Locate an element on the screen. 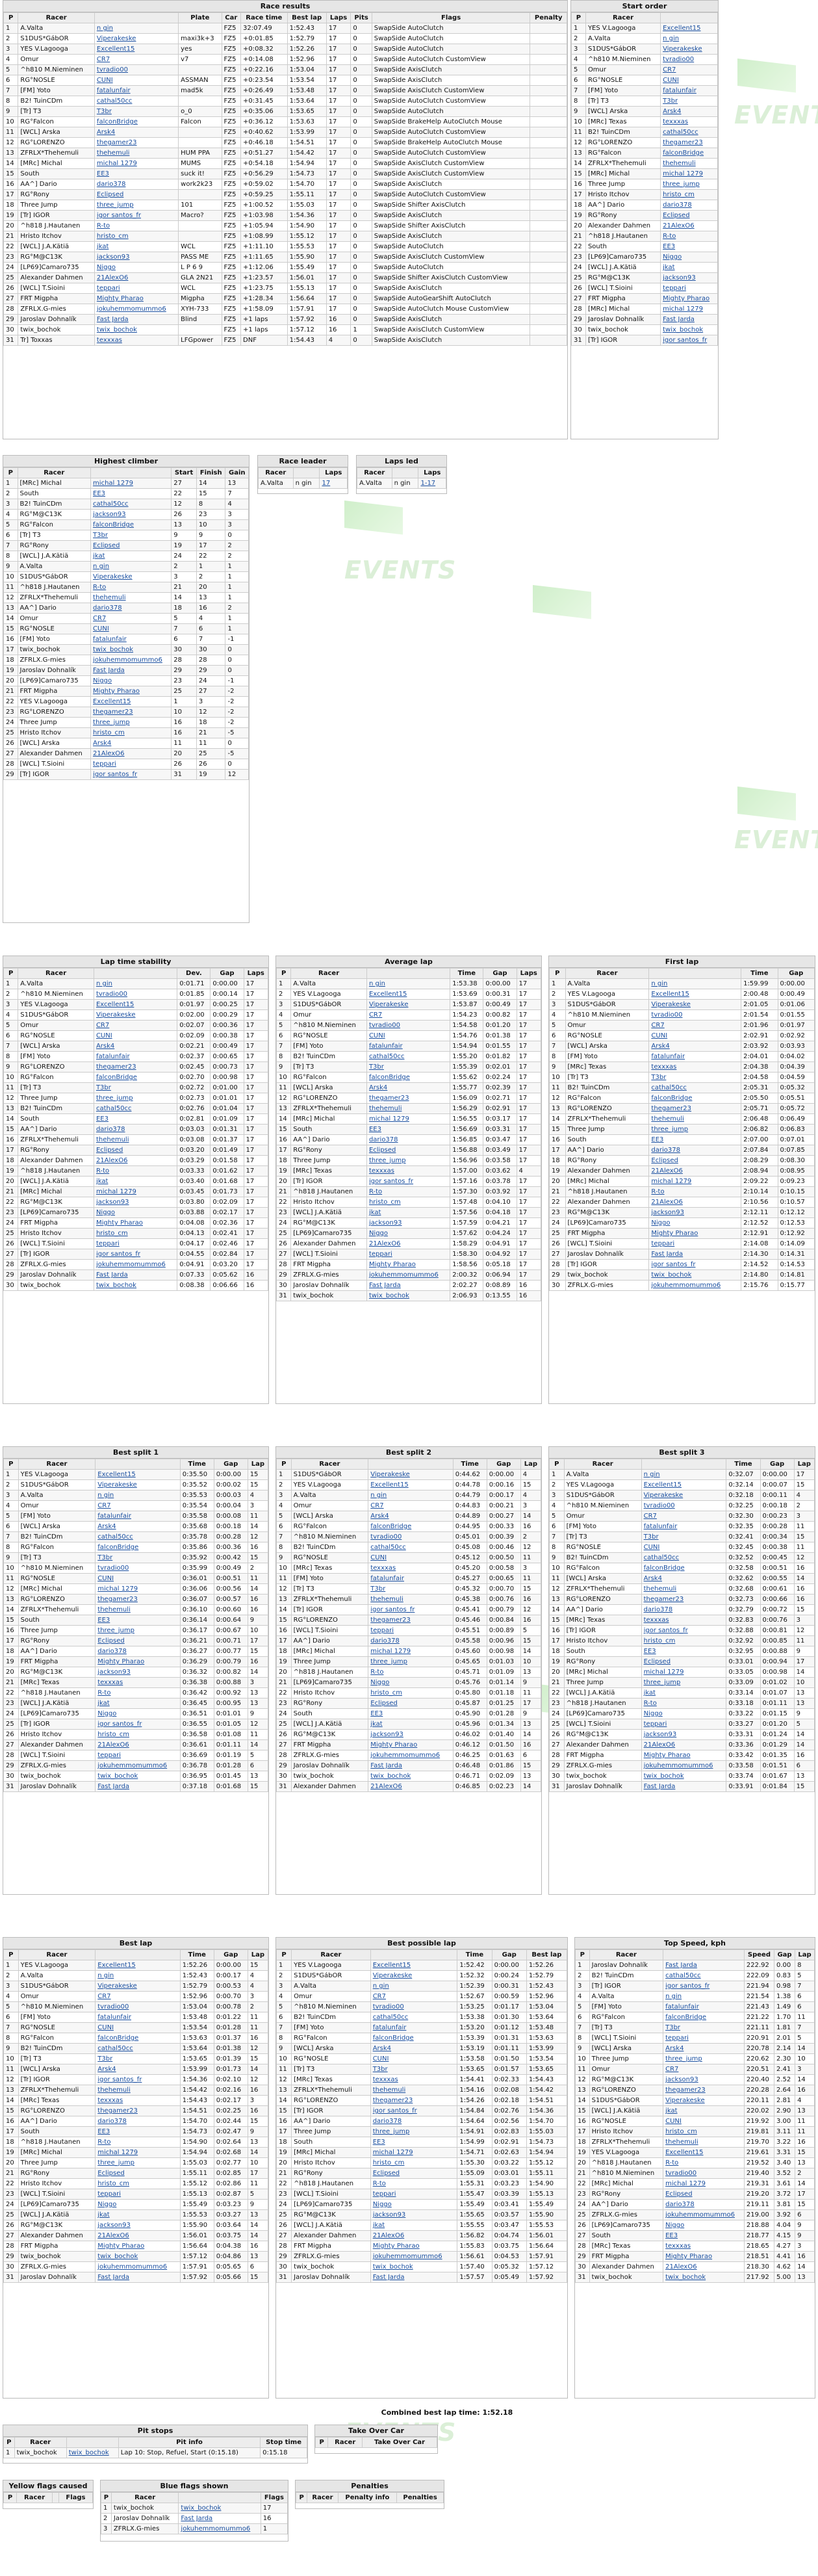 The width and height of the screenshot is (818, 2576). table-cell: texxxas is located at coordinates (408, 1171).